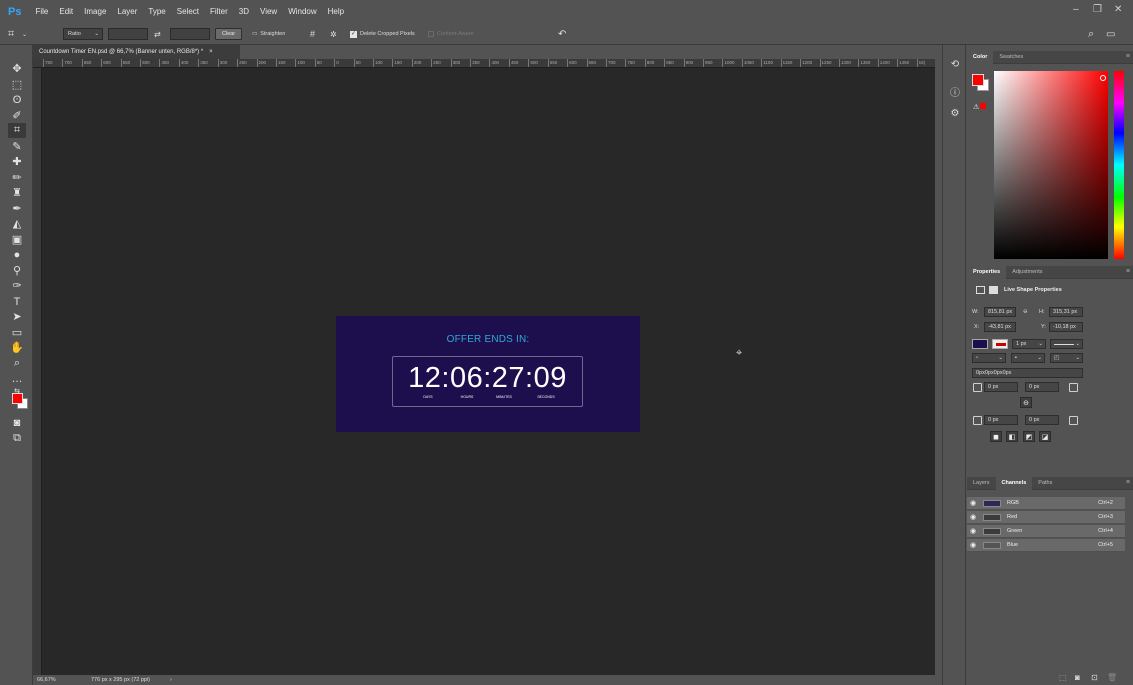  What do you see at coordinates (37, 371) in the screenshot?
I see `ruler-vertical` at bounding box center [37, 371].